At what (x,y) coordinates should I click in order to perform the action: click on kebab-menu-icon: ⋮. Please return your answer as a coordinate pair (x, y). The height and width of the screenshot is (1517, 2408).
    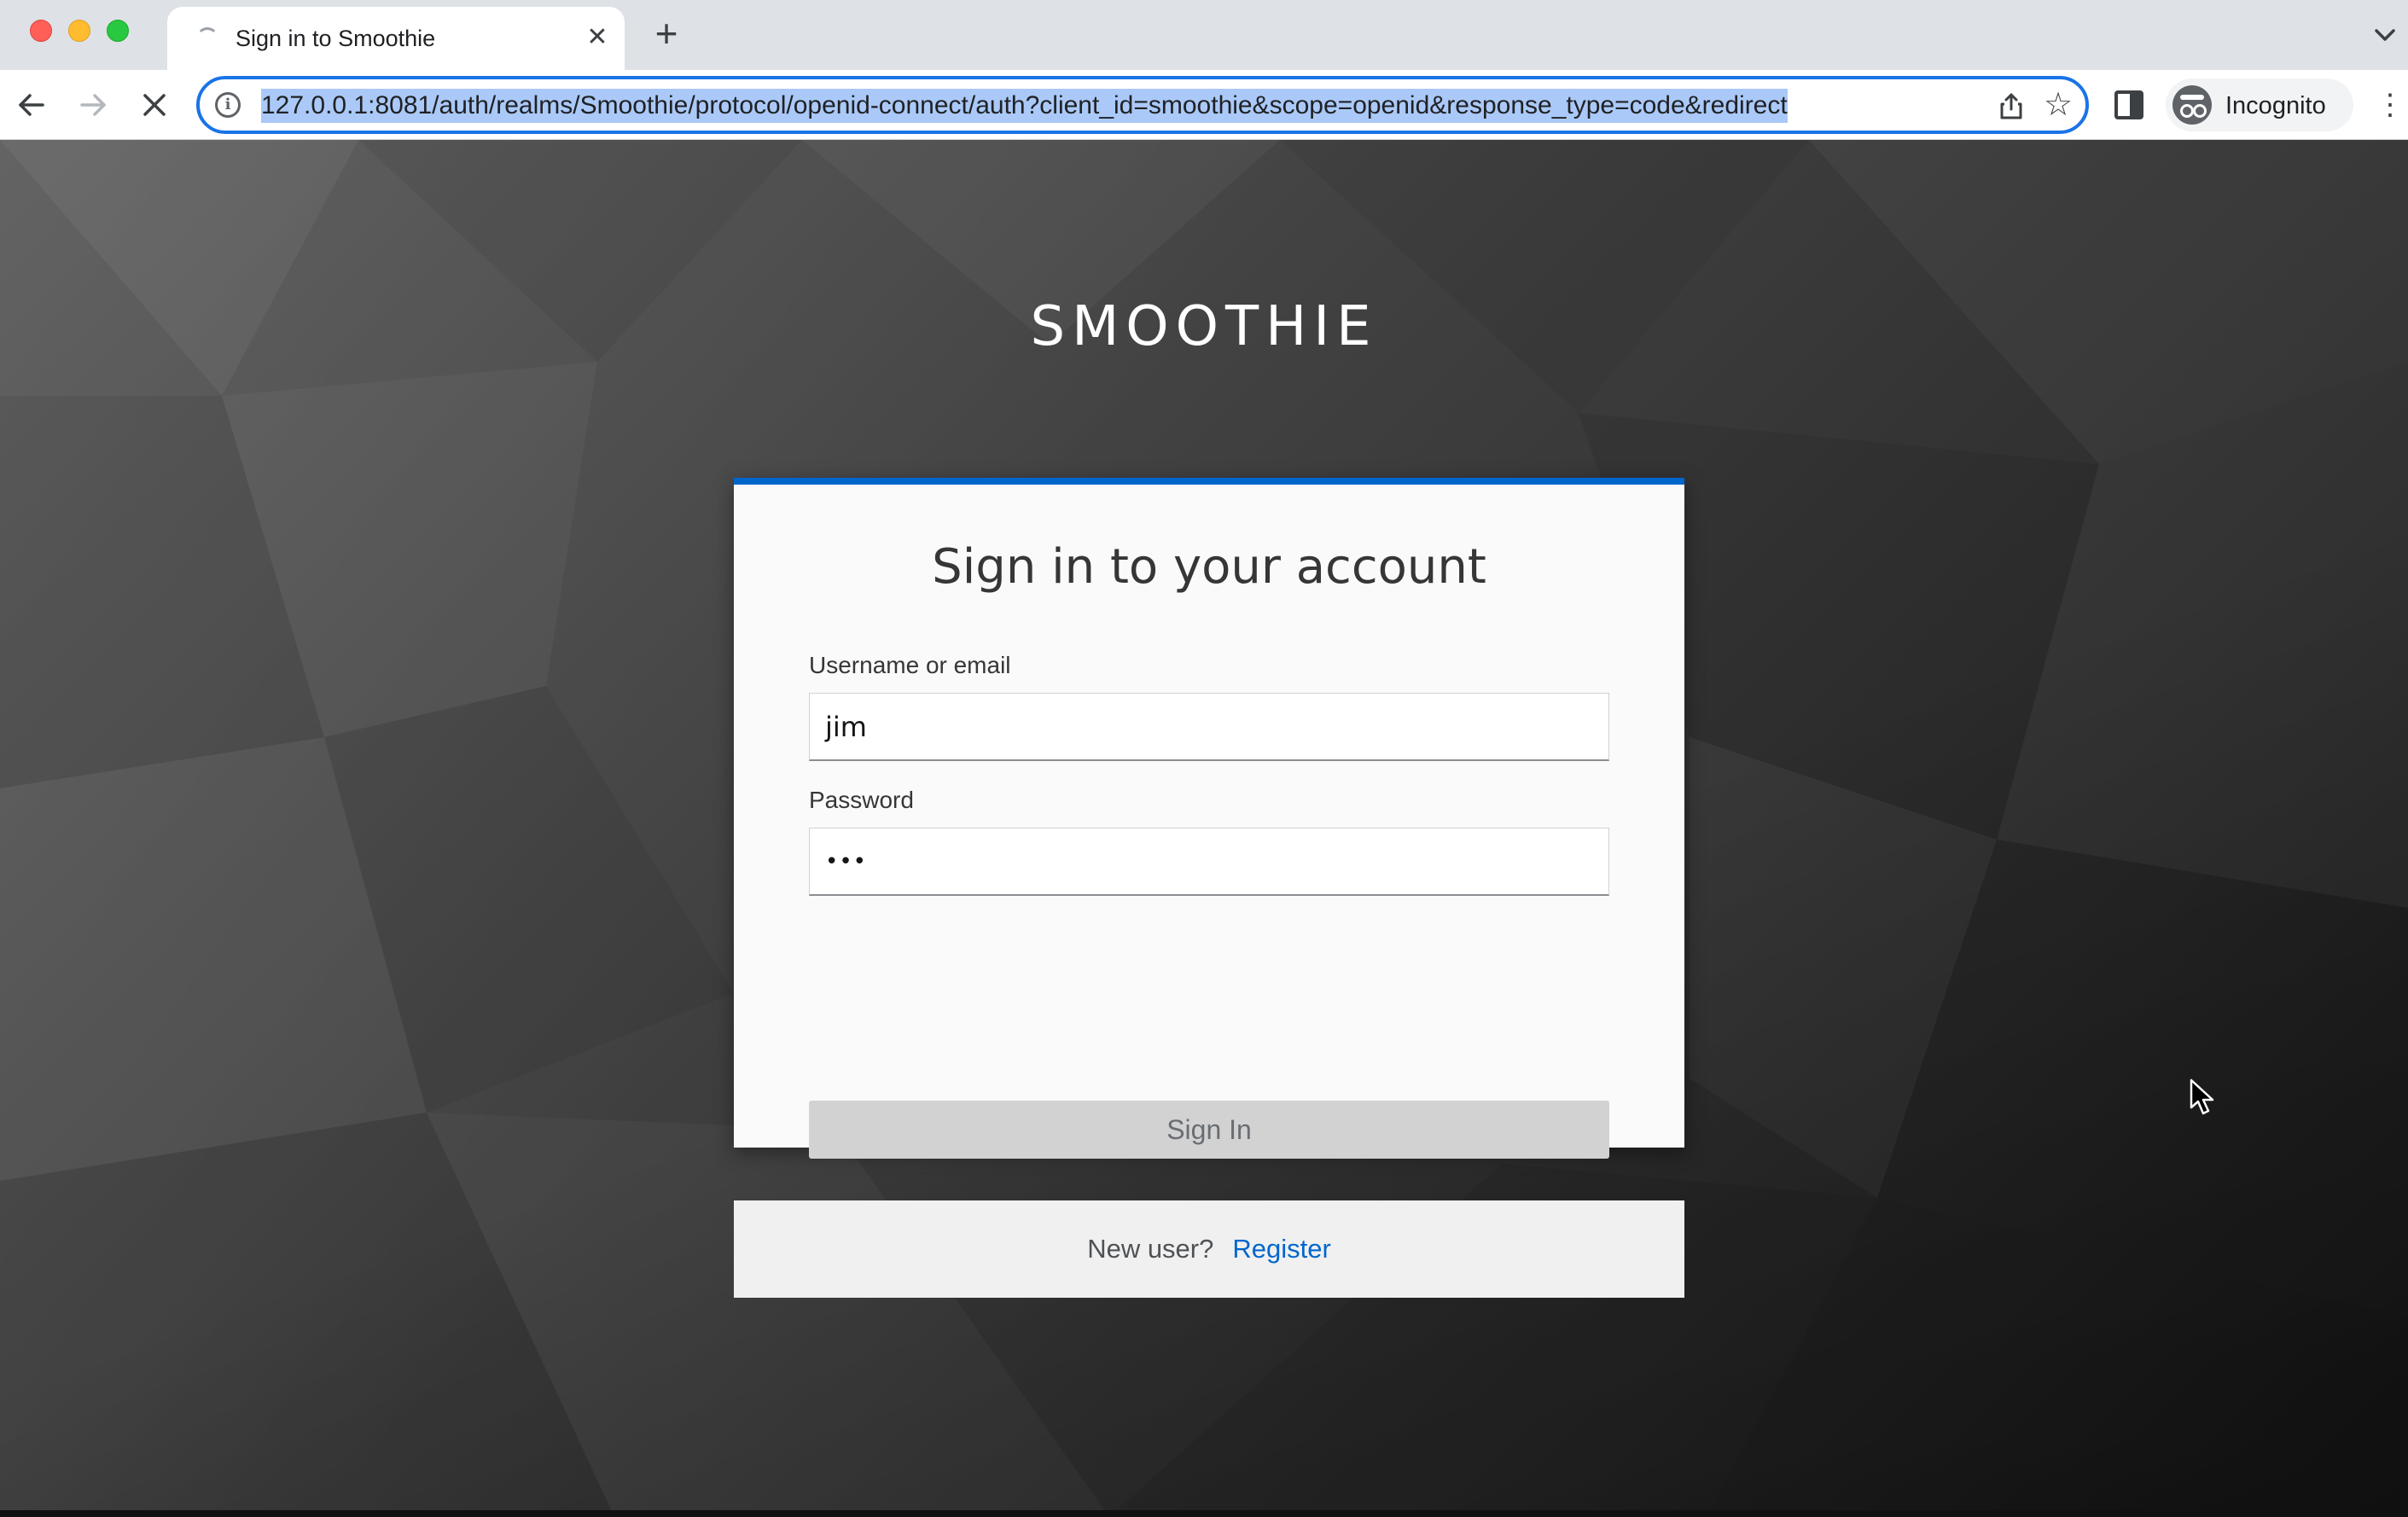
    Looking at the image, I should click on (2390, 104).